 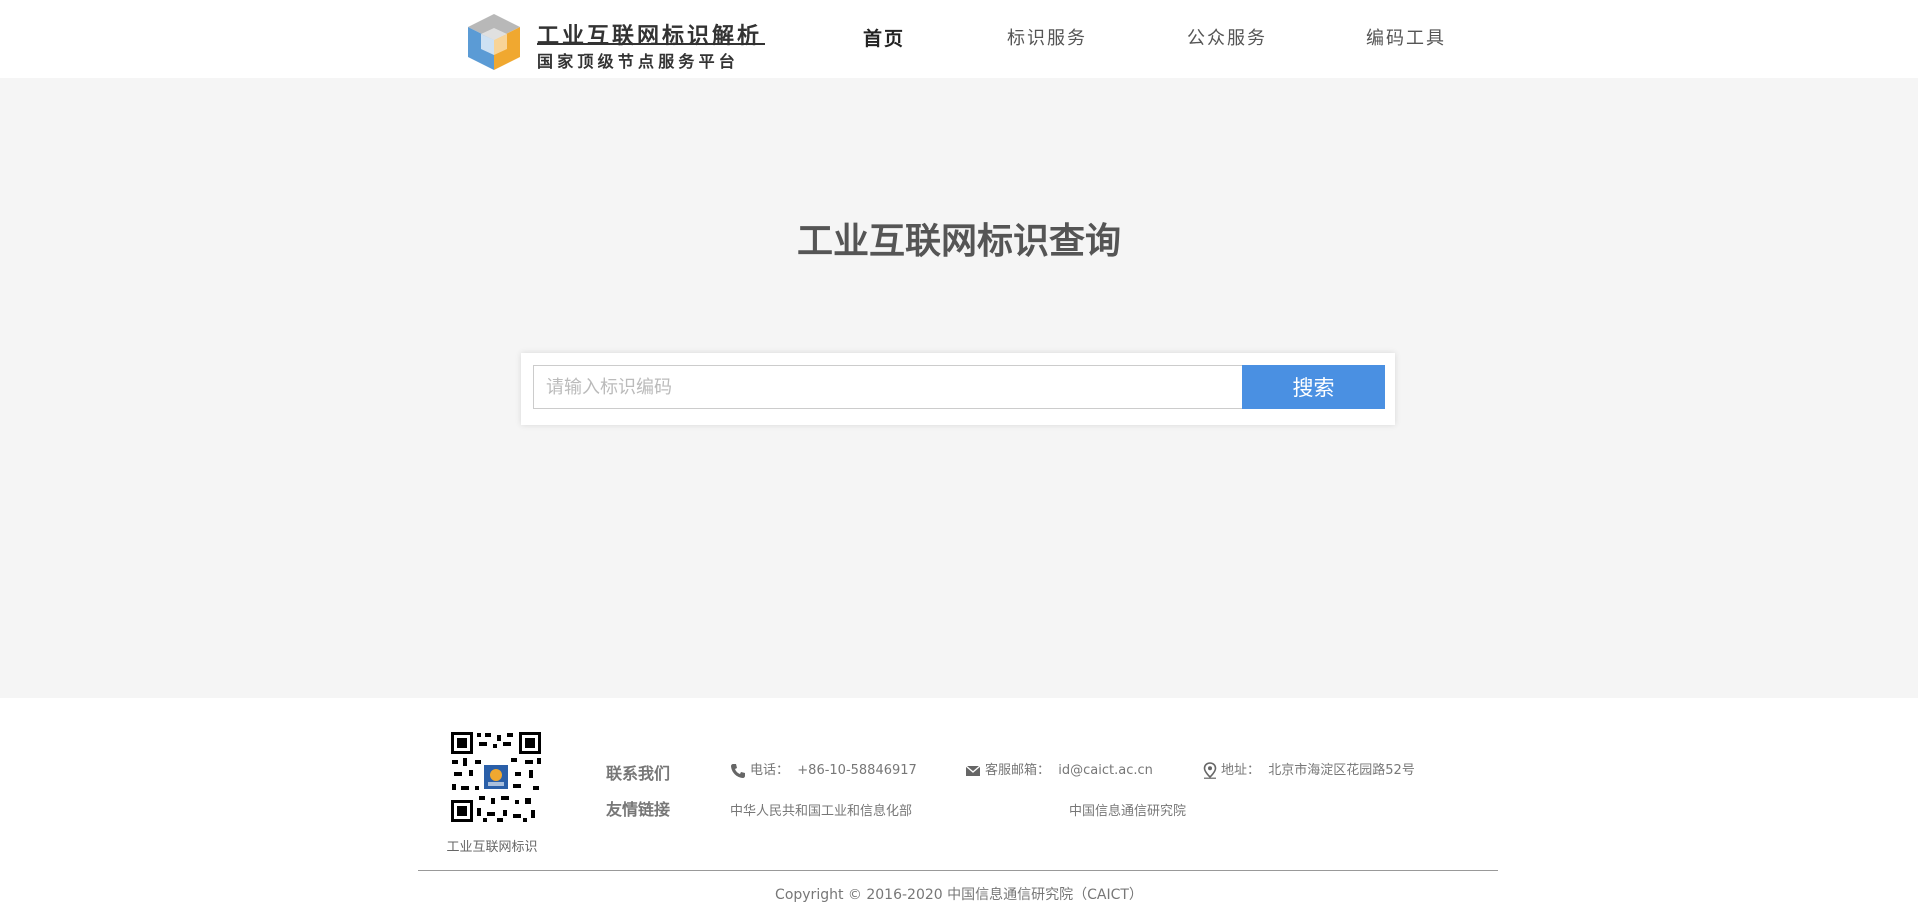 What do you see at coordinates (959, 39) in the screenshot?
I see `top-header: 工业互联网标识解析 国家顶级节点服务平台 首页 标识服务 公众服务 编码工具` at bounding box center [959, 39].